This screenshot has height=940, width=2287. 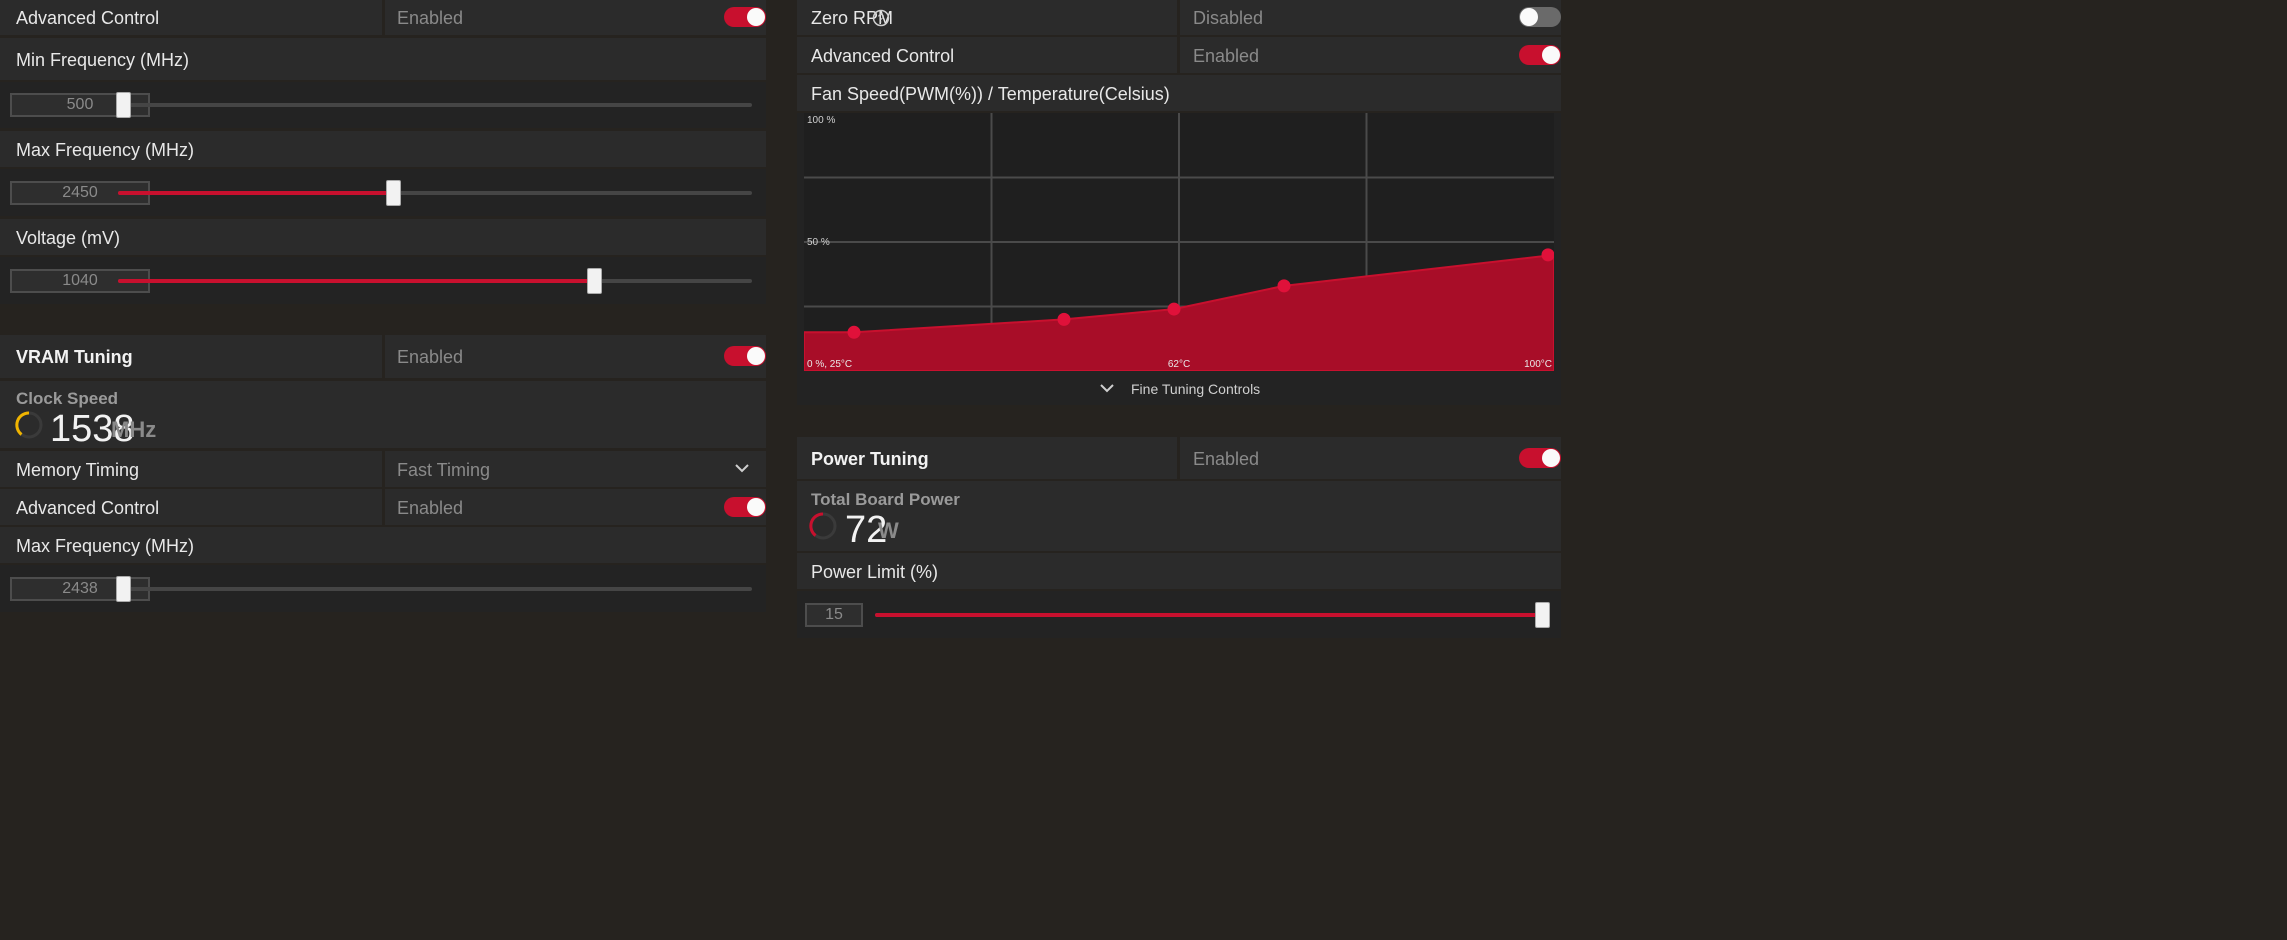 I want to click on fine-tuning-controls-link: Fine Tuning Controls, so click(x=1195, y=389).